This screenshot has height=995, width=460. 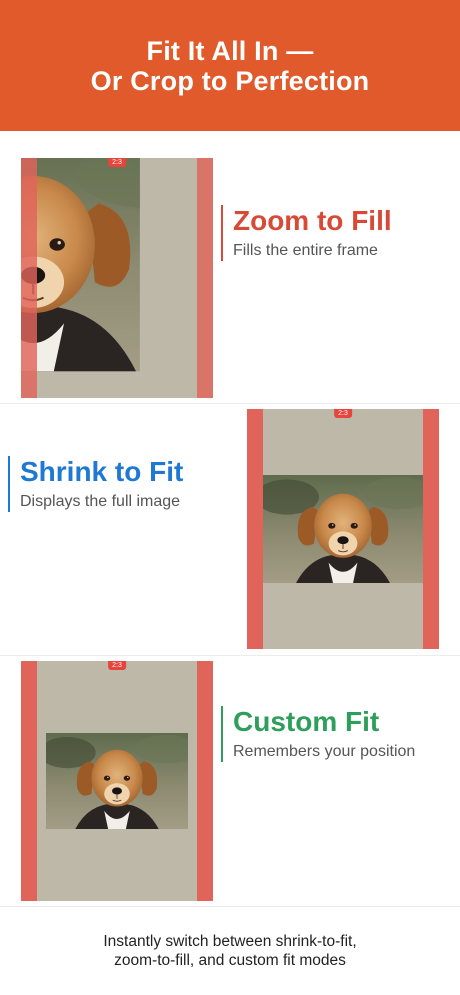 I want to click on preview-frame-zoom: 2:3, so click(x=117, y=278).